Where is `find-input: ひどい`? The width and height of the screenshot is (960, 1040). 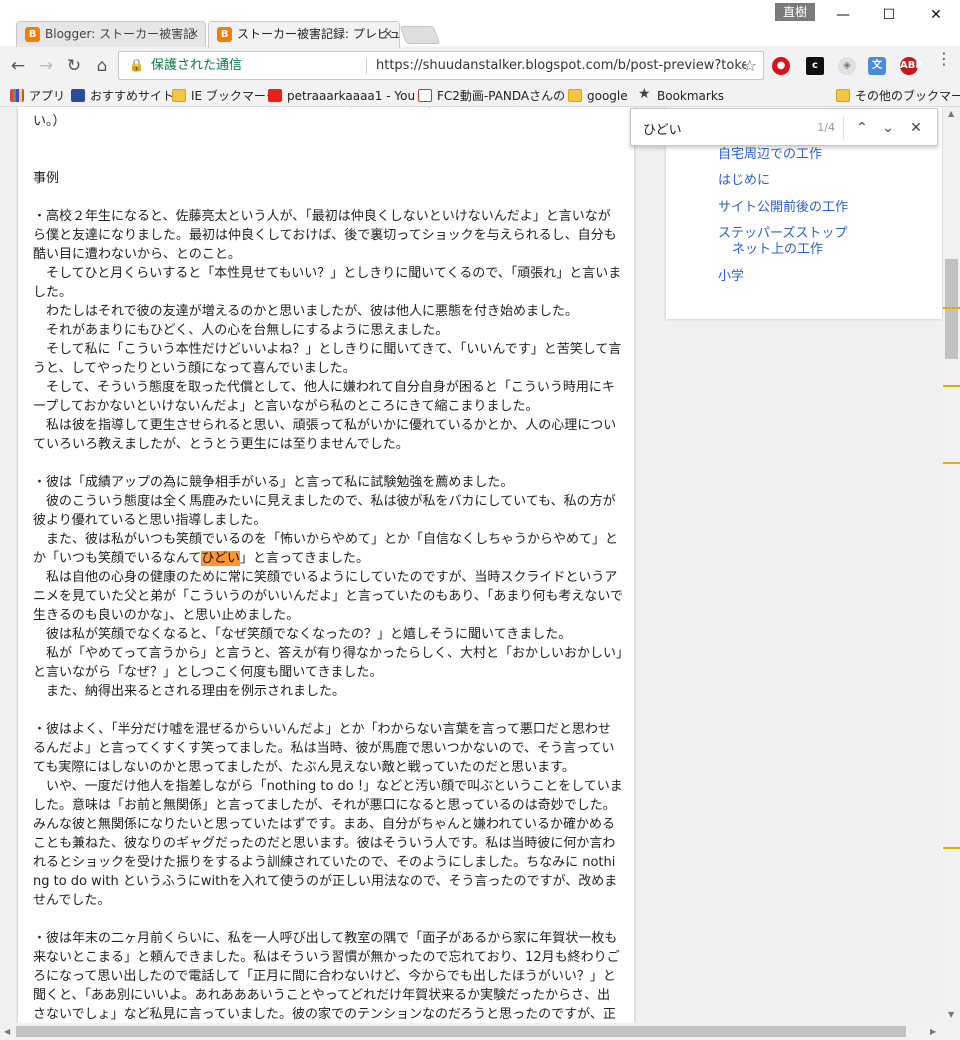 find-input: ひどい is located at coordinates (662, 128).